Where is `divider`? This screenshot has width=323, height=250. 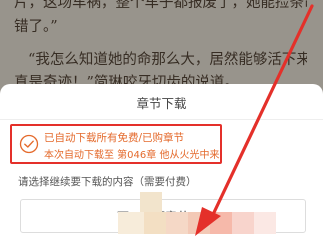 divider is located at coordinates (161, 119).